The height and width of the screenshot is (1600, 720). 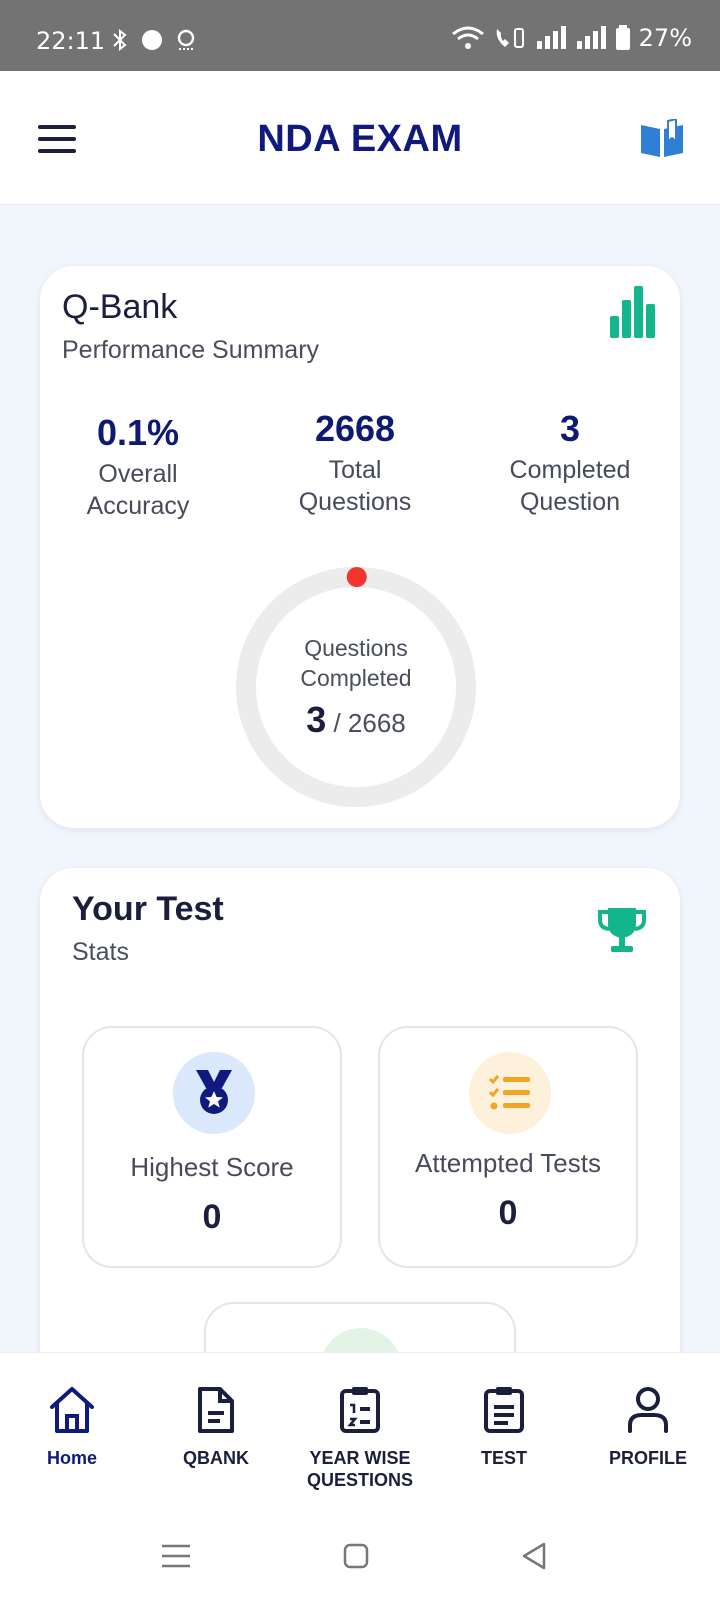 I want to click on library-button, so click(x=662, y=138).